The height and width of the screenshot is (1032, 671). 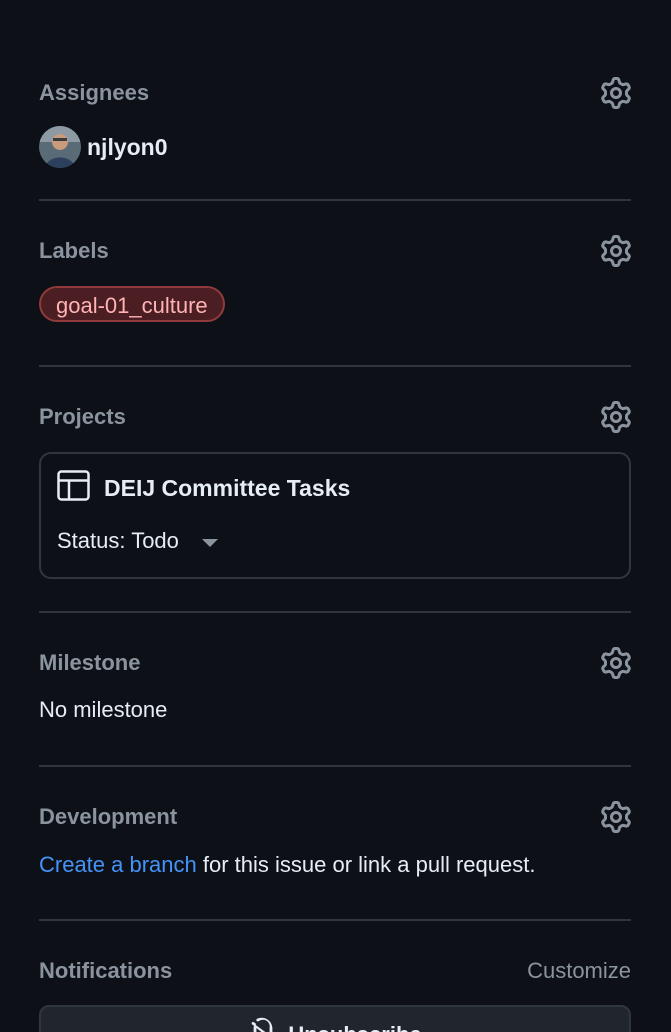 What do you see at coordinates (73, 488) in the screenshot?
I see `table-icon` at bounding box center [73, 488].